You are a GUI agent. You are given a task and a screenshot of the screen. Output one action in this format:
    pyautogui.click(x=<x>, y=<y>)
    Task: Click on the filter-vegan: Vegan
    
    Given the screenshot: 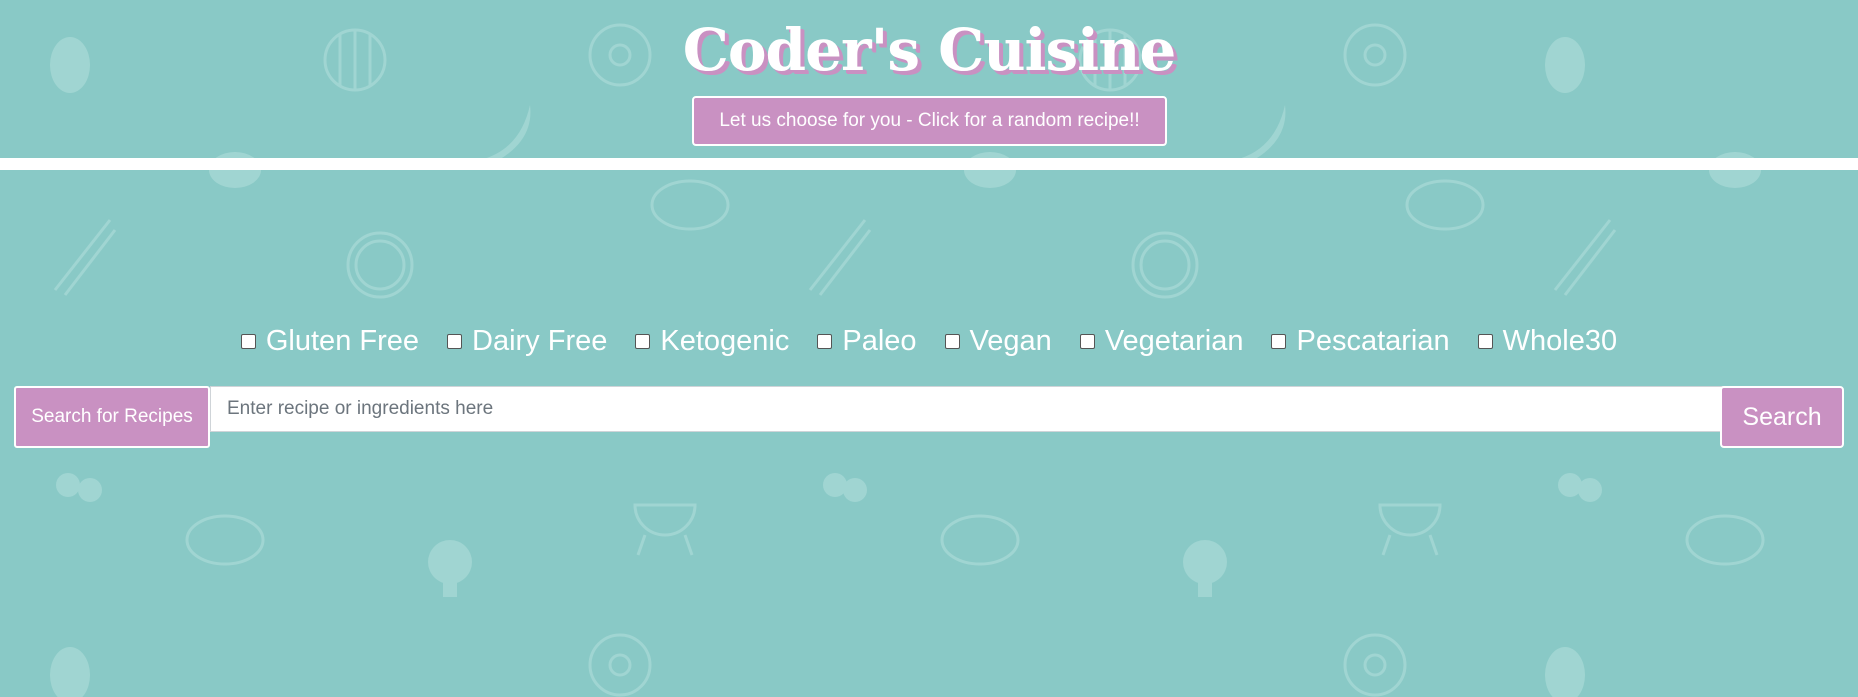 What is the action you would take?
    pyautogui.click(x=998, y=341)
    